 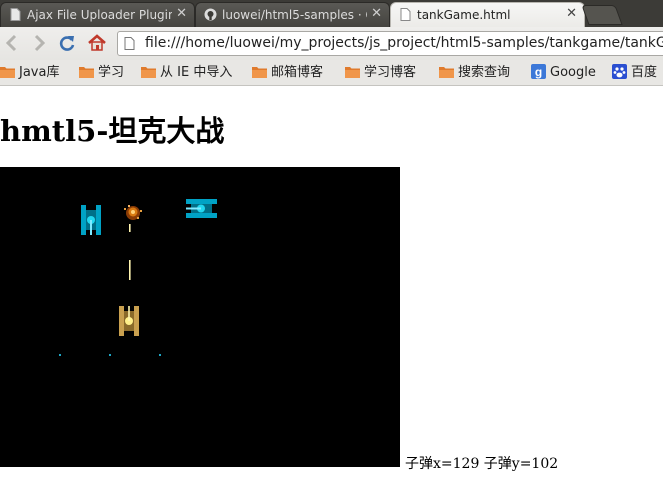 I want to click on bookmark-mail-blog: 邮箱博客, so click(x=287, y=72).